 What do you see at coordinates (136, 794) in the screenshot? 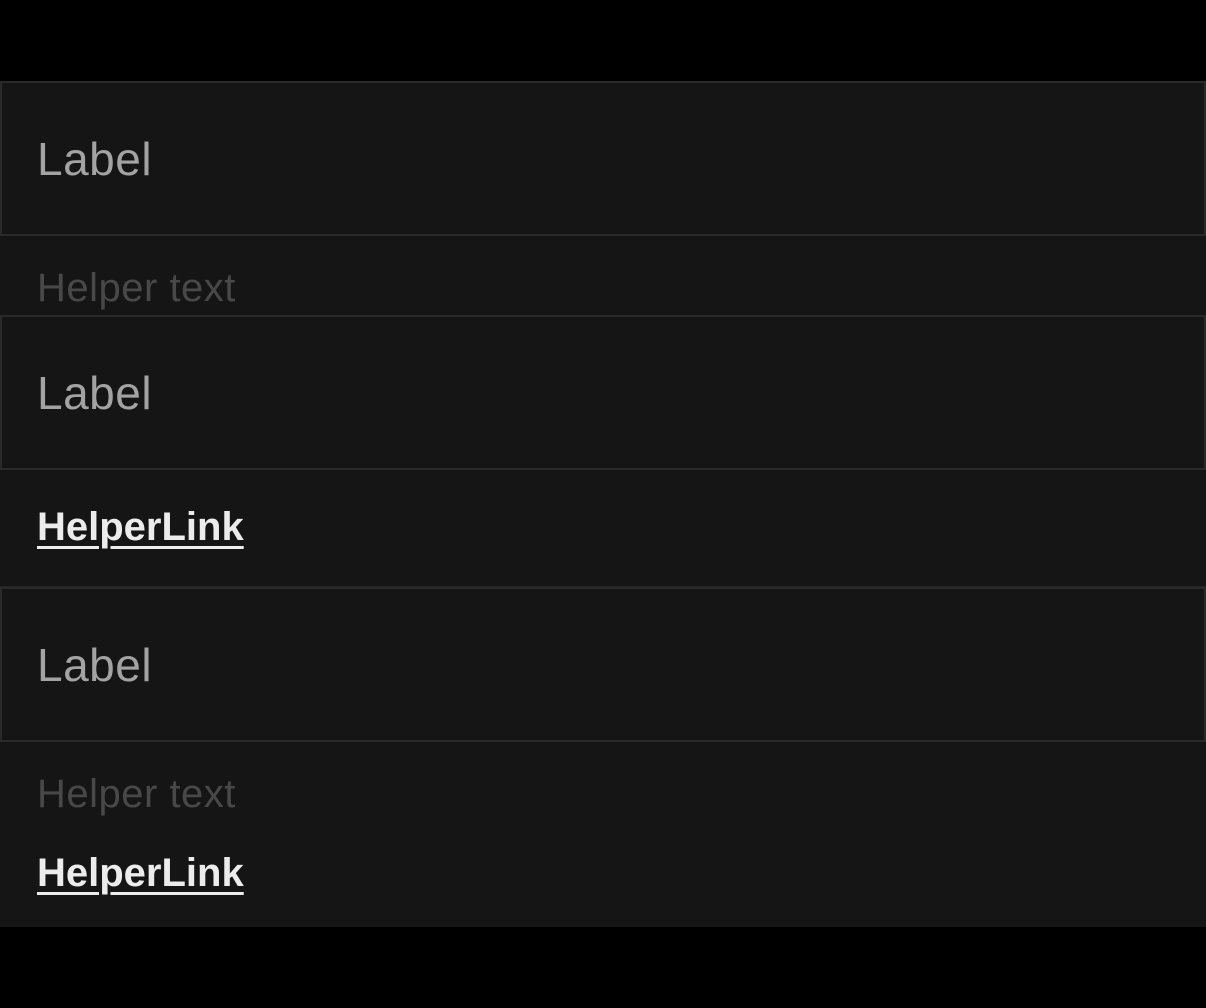
I see `helper-text-3: Helper text` at bounding box center [136, 794].